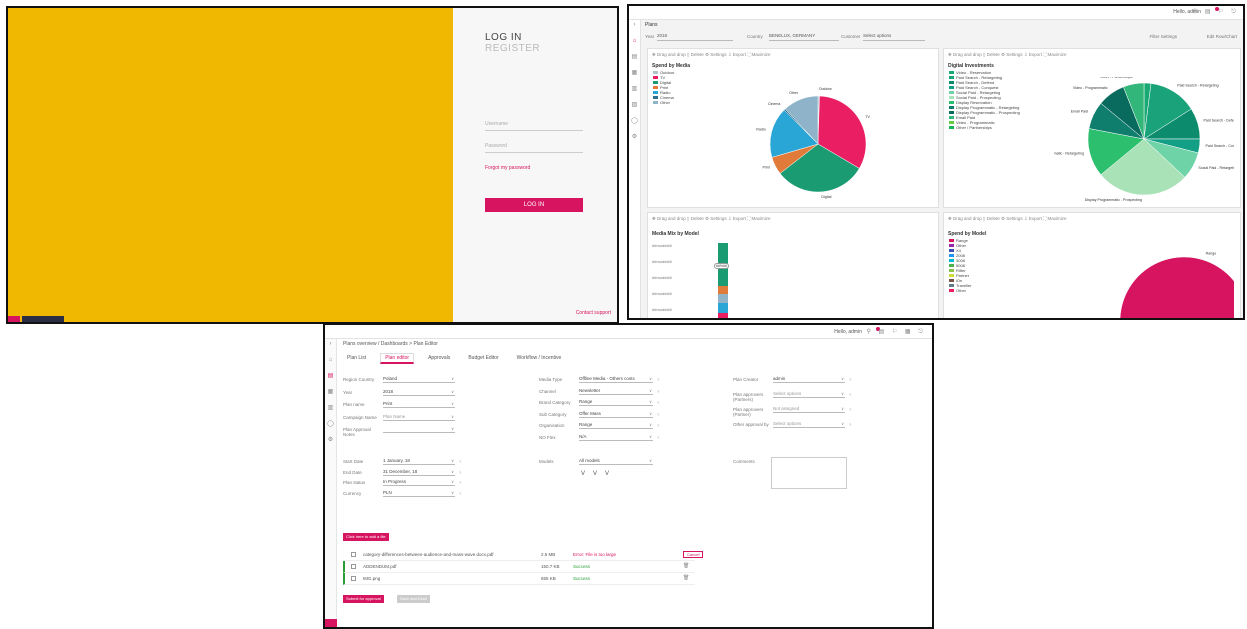  I want to click on form-field: Not assigned ∨, so click(809, 409).